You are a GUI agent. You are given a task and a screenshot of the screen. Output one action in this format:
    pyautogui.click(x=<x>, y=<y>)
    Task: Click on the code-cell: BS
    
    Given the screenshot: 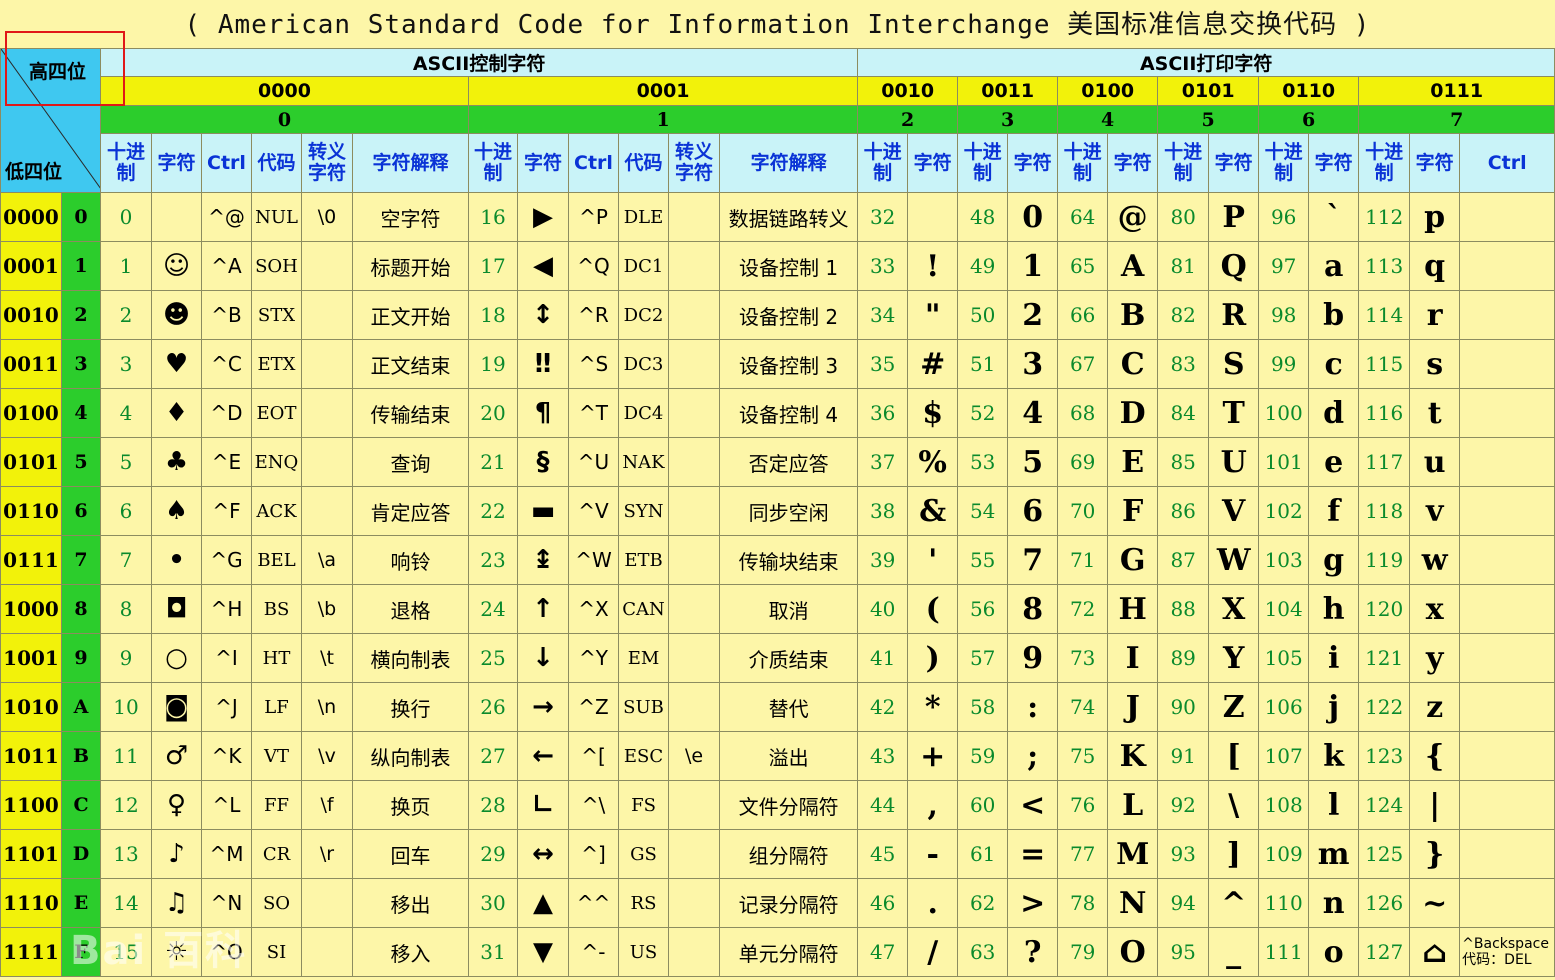 What is the action you would take?
    pyautogui.click(x=276, y=609)
    